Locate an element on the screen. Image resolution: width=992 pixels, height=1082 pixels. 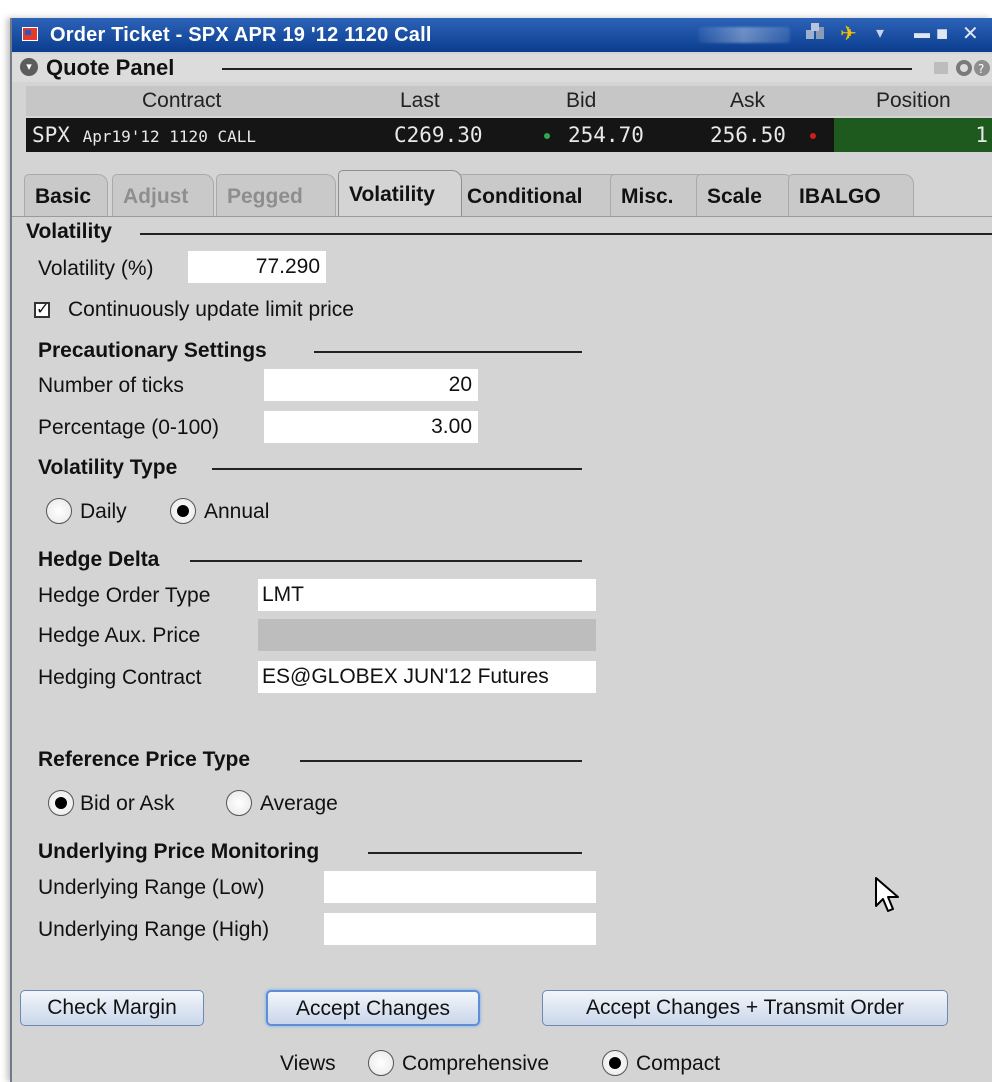
average-radio is located at coordinates (239, 803).